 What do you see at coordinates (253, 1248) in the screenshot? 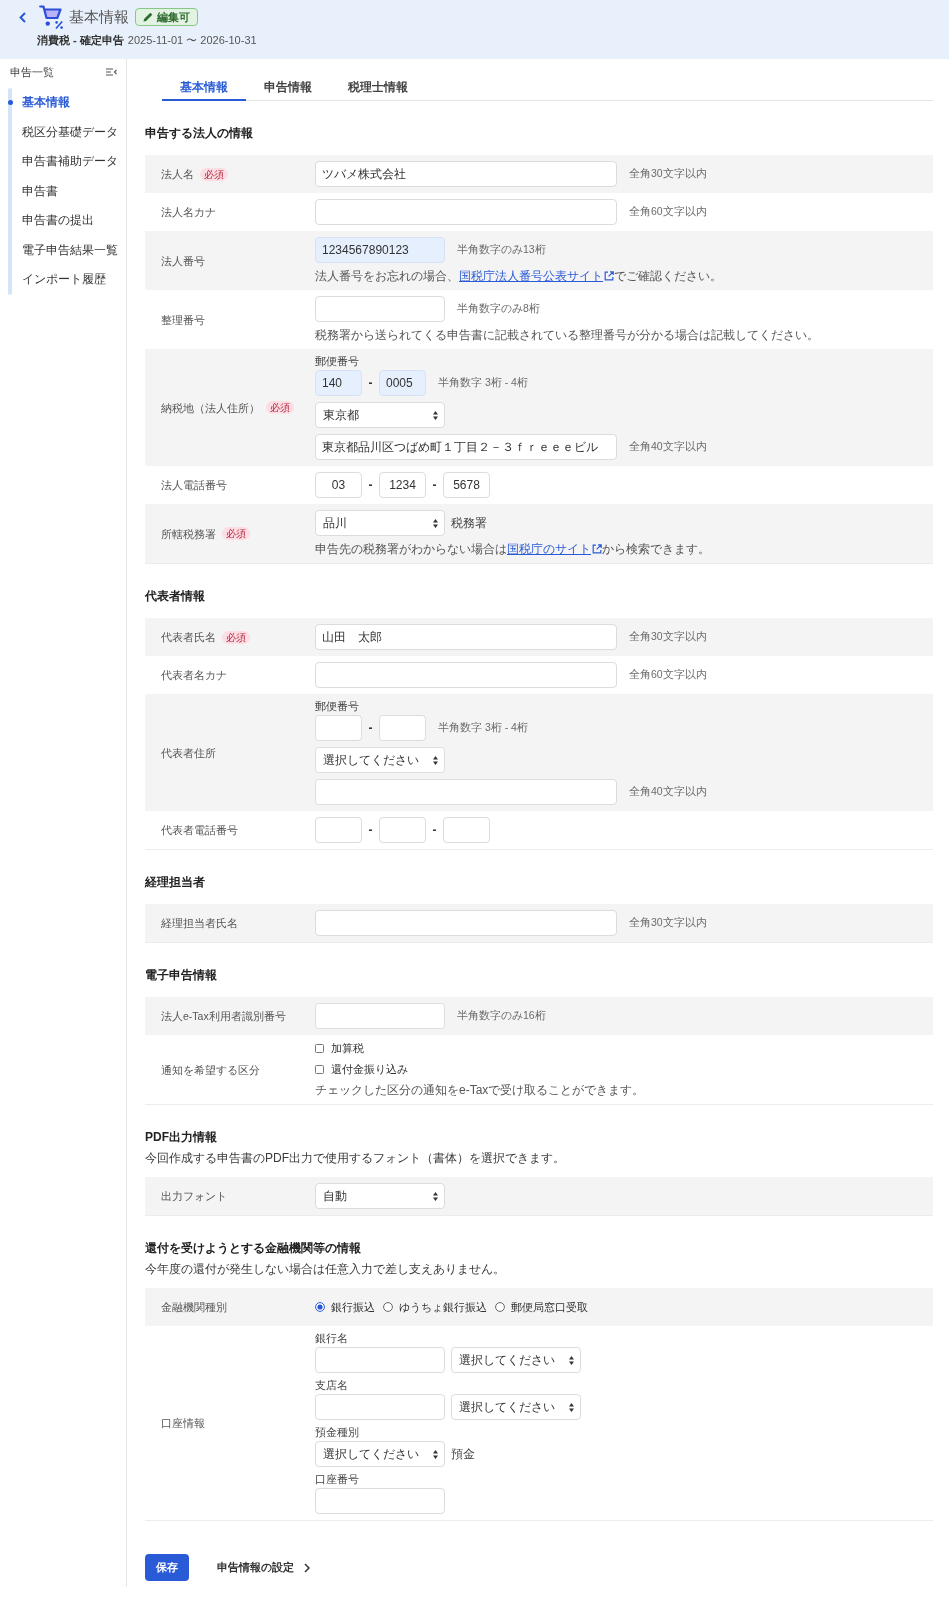
I see `section-heading: 還付を受けようとする金融機関等の情報` at bounding box center [253, 1248].